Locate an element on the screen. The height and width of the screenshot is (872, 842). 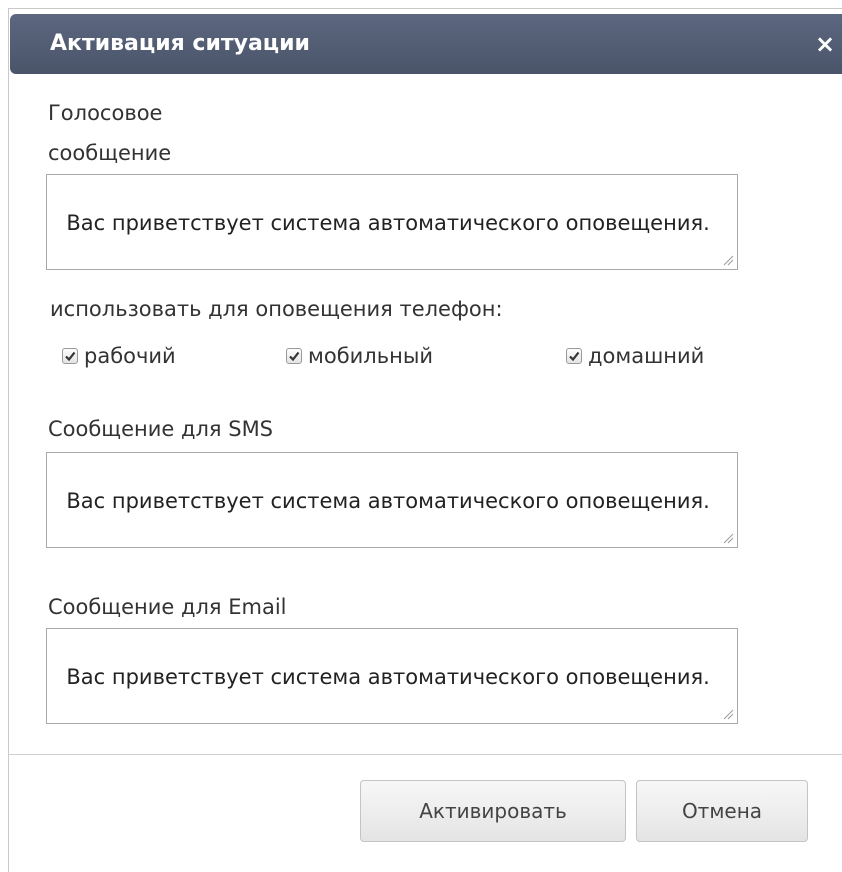
checkbox-home-phone: домашний is located at coordinates (635, 356).